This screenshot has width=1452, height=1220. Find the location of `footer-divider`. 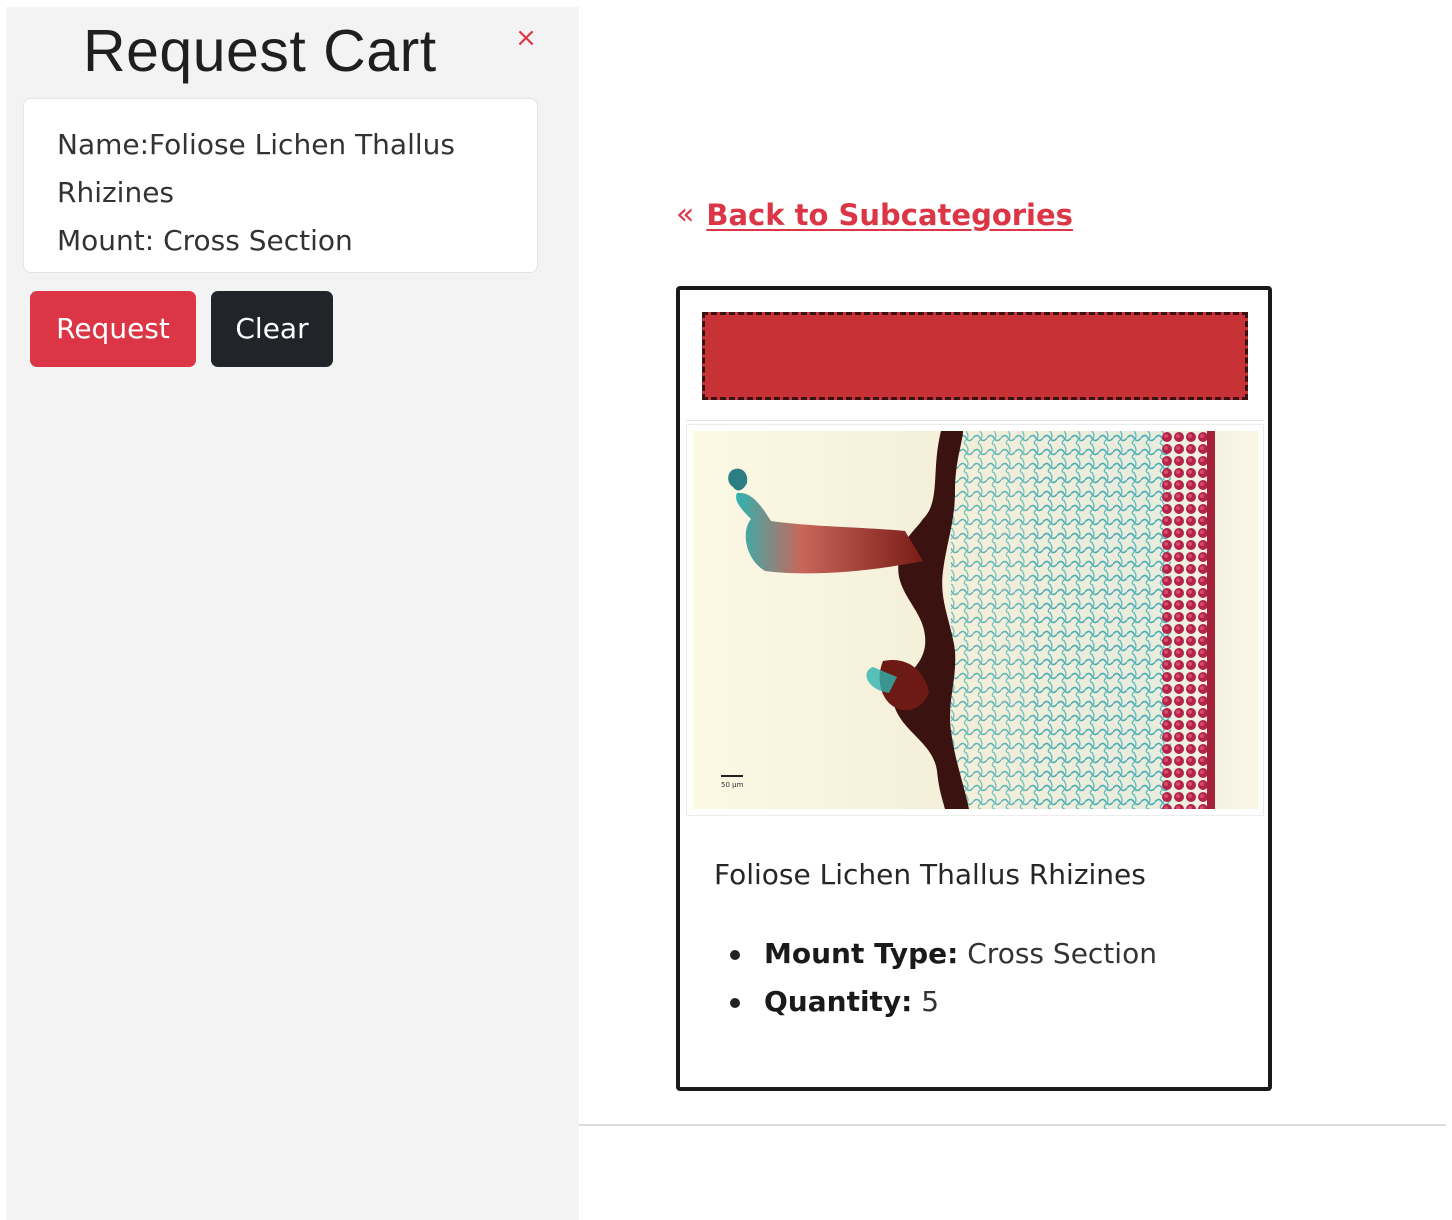

footer-divider is located at coordinates (1012, 1125).